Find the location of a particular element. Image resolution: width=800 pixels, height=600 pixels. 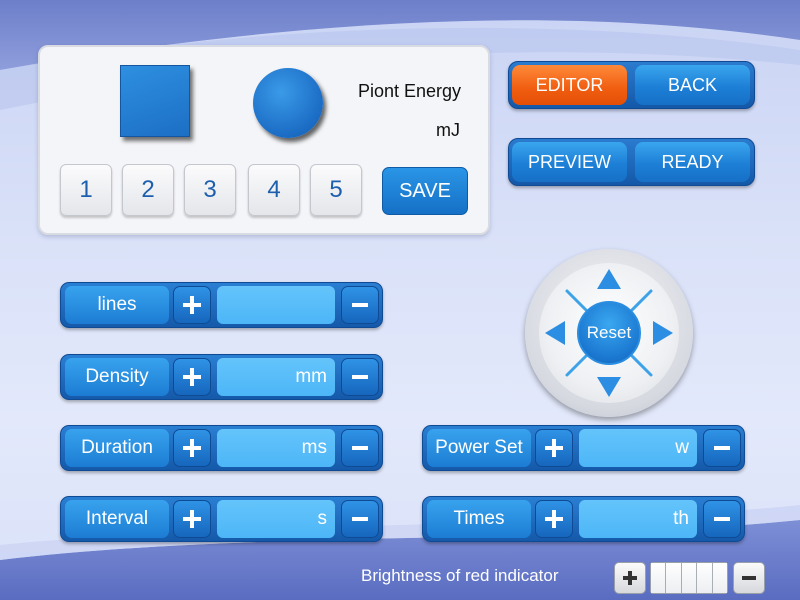

arrow-left-icon is located at coordinates (555, 333).